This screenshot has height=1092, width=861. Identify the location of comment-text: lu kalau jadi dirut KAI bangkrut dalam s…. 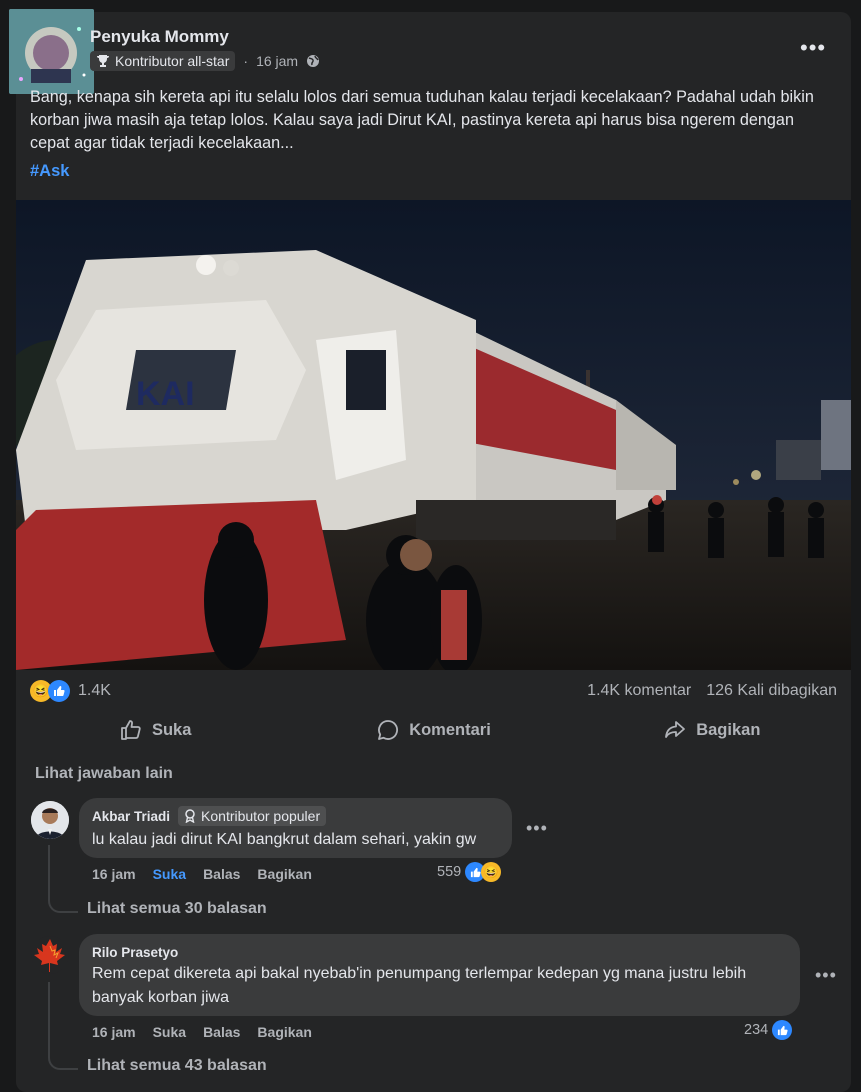
(284, 839).